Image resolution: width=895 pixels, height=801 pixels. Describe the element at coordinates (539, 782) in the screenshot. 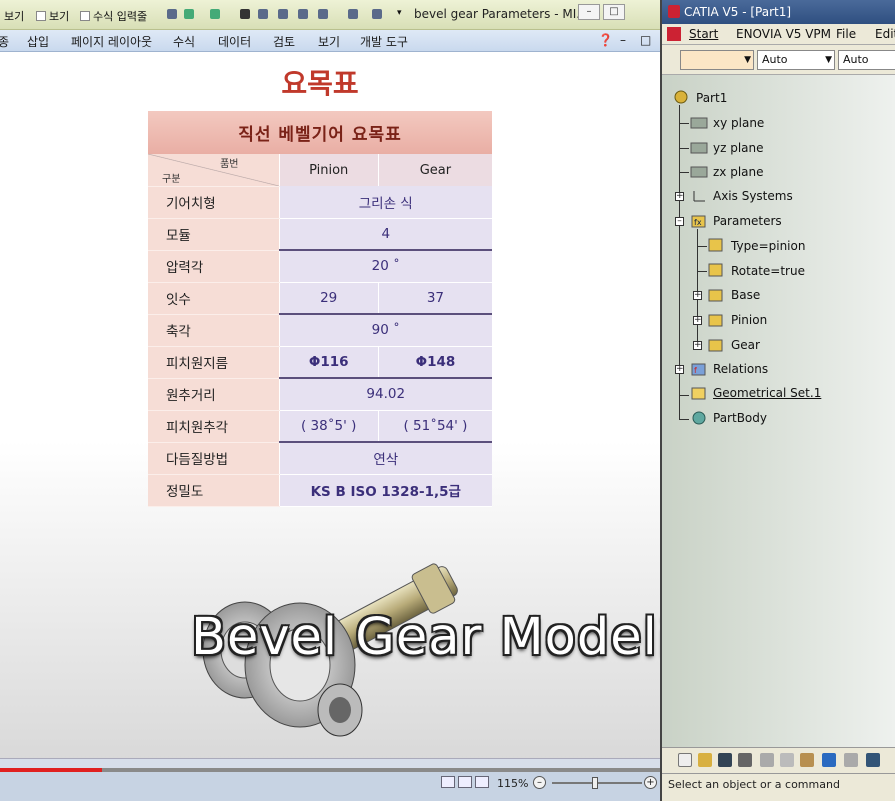

I see `zoom-out-icon: –` at that location.